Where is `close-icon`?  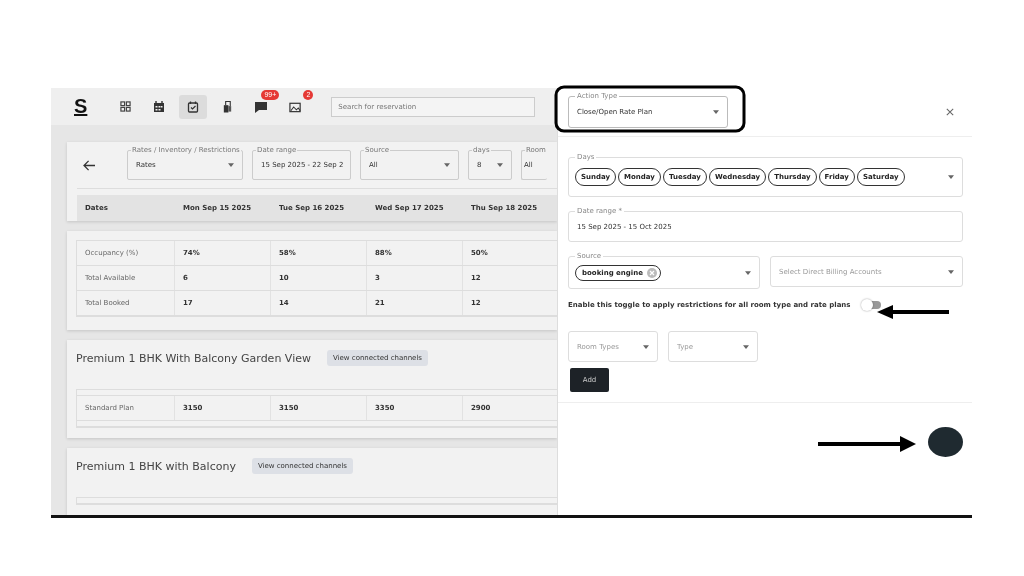 close-icon is located at coordinates (950, 112).